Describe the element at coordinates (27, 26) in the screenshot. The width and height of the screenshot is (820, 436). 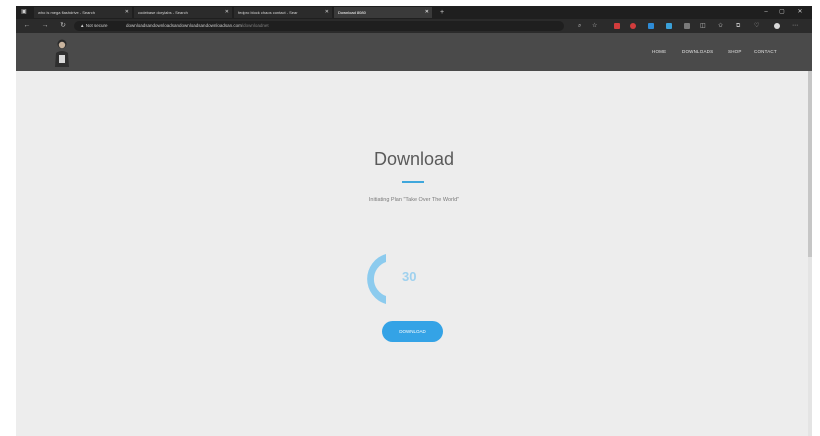
I see `back-button: ←` at that location.